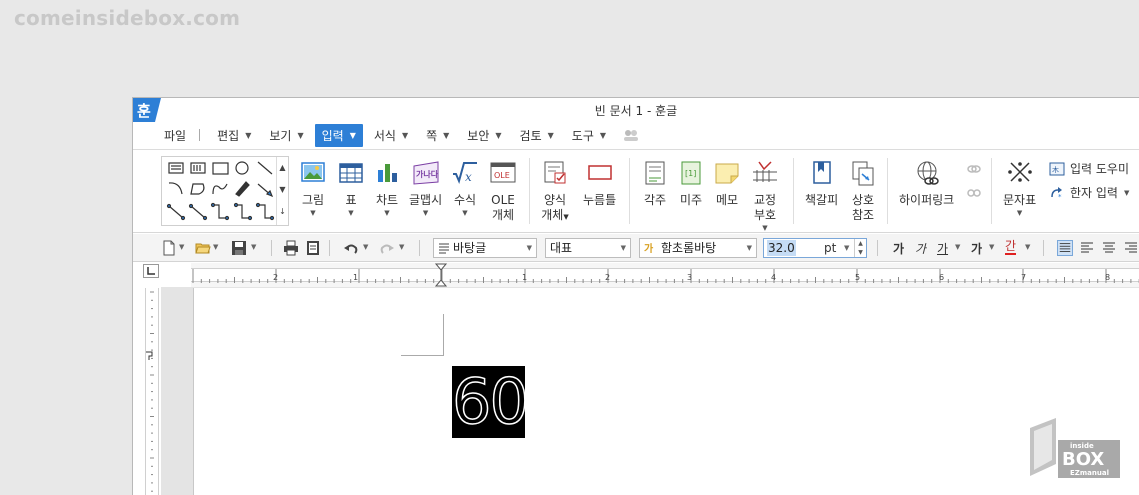  I want to click on svg-text: 木, so click(1055, 169).